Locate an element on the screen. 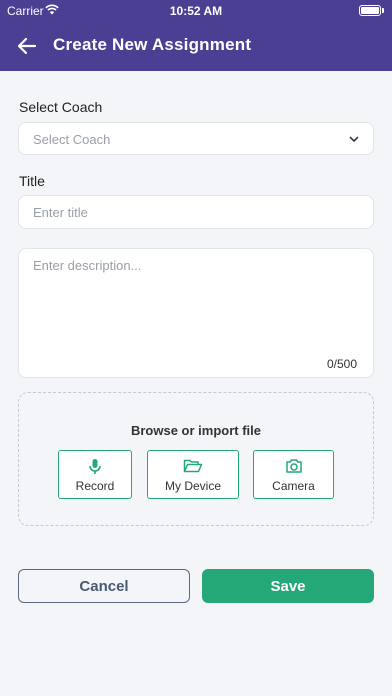 The height and width of the screenshot is (696, 392). status-bar: Carrier 10:52 AM is located at coordinates (196, 10).